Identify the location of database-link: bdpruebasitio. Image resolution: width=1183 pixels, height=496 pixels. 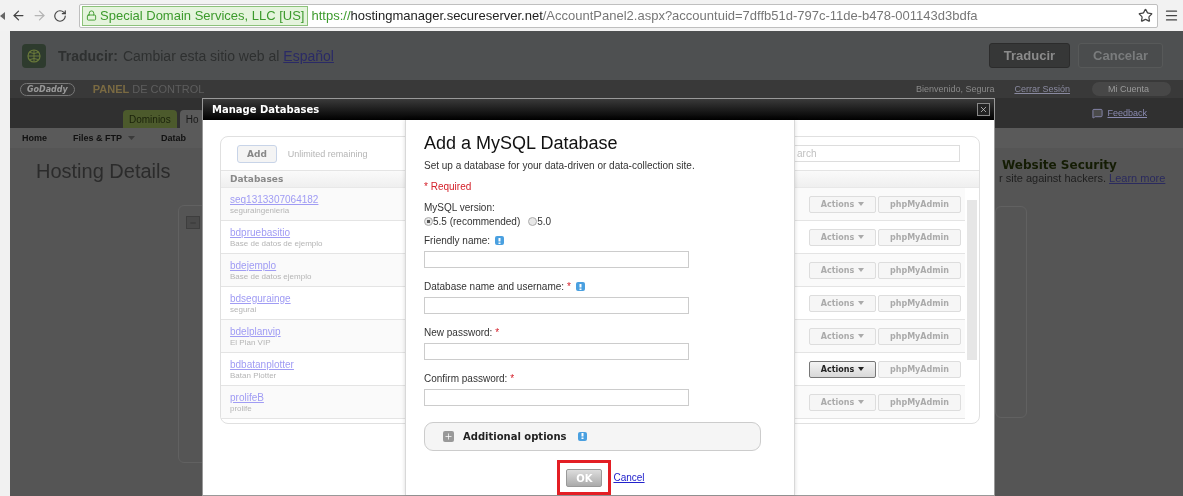
(260, 232).